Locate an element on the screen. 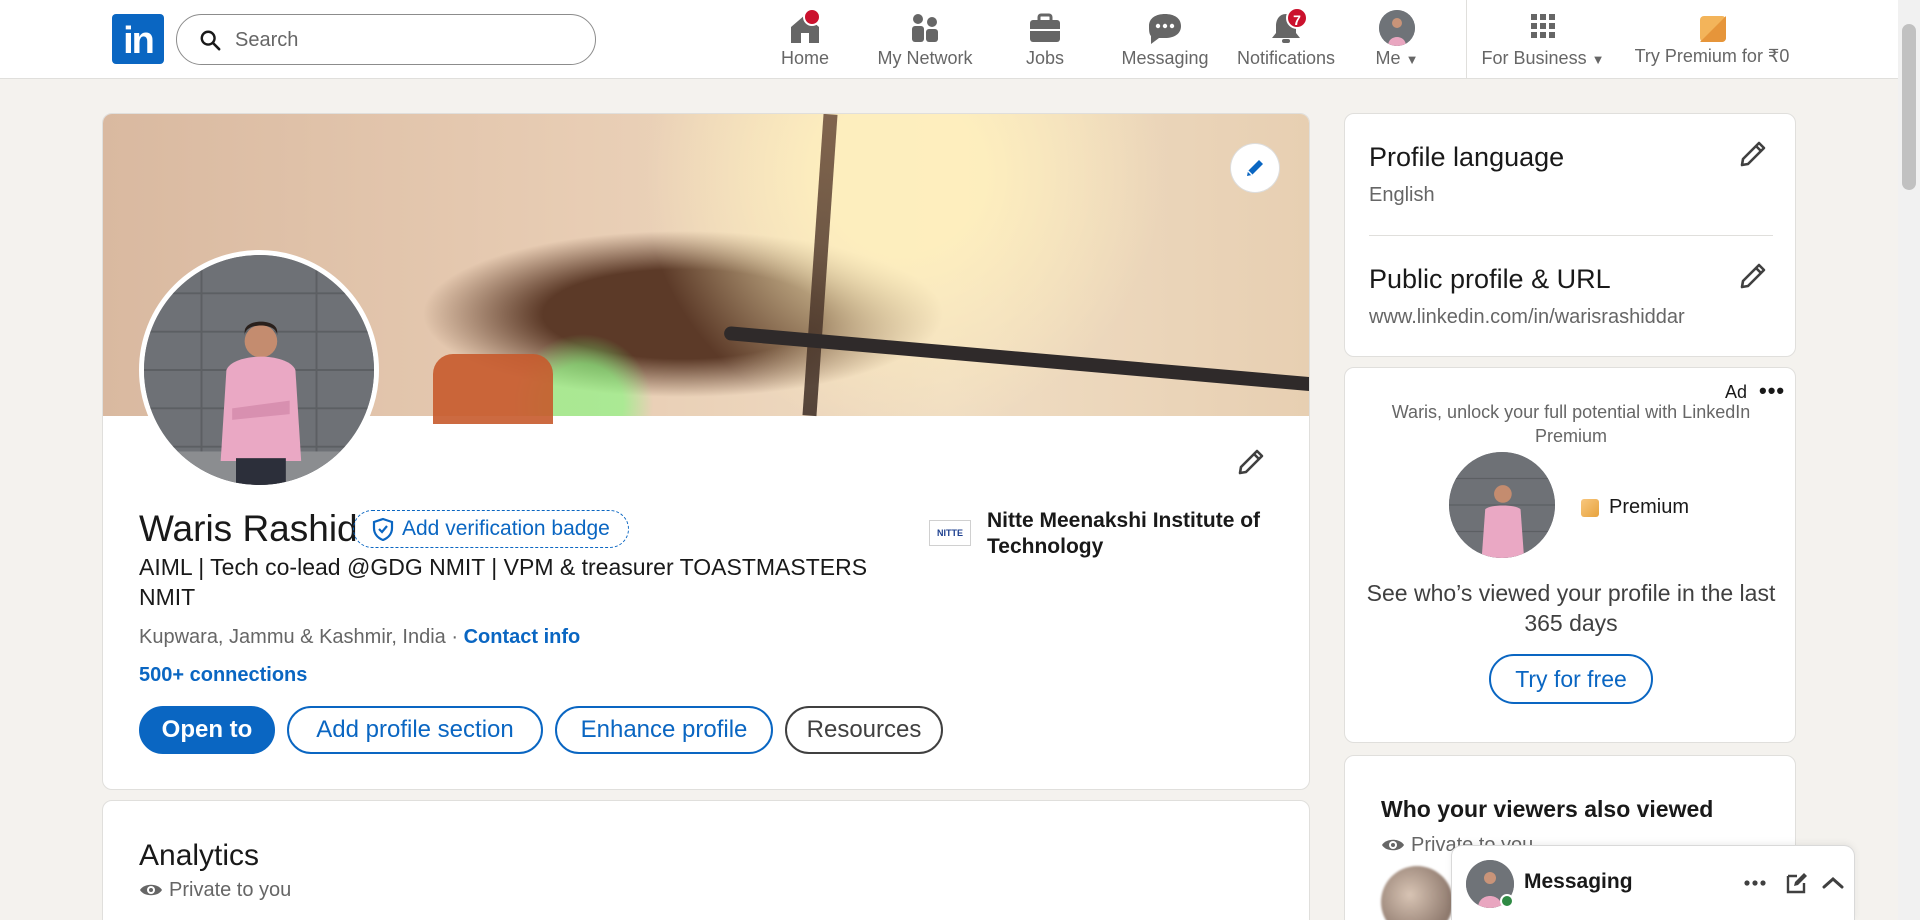 Image resolution: width=1920 pixels, height=920 pixels. viewer-avatar is located at coordinates (1417, 893).